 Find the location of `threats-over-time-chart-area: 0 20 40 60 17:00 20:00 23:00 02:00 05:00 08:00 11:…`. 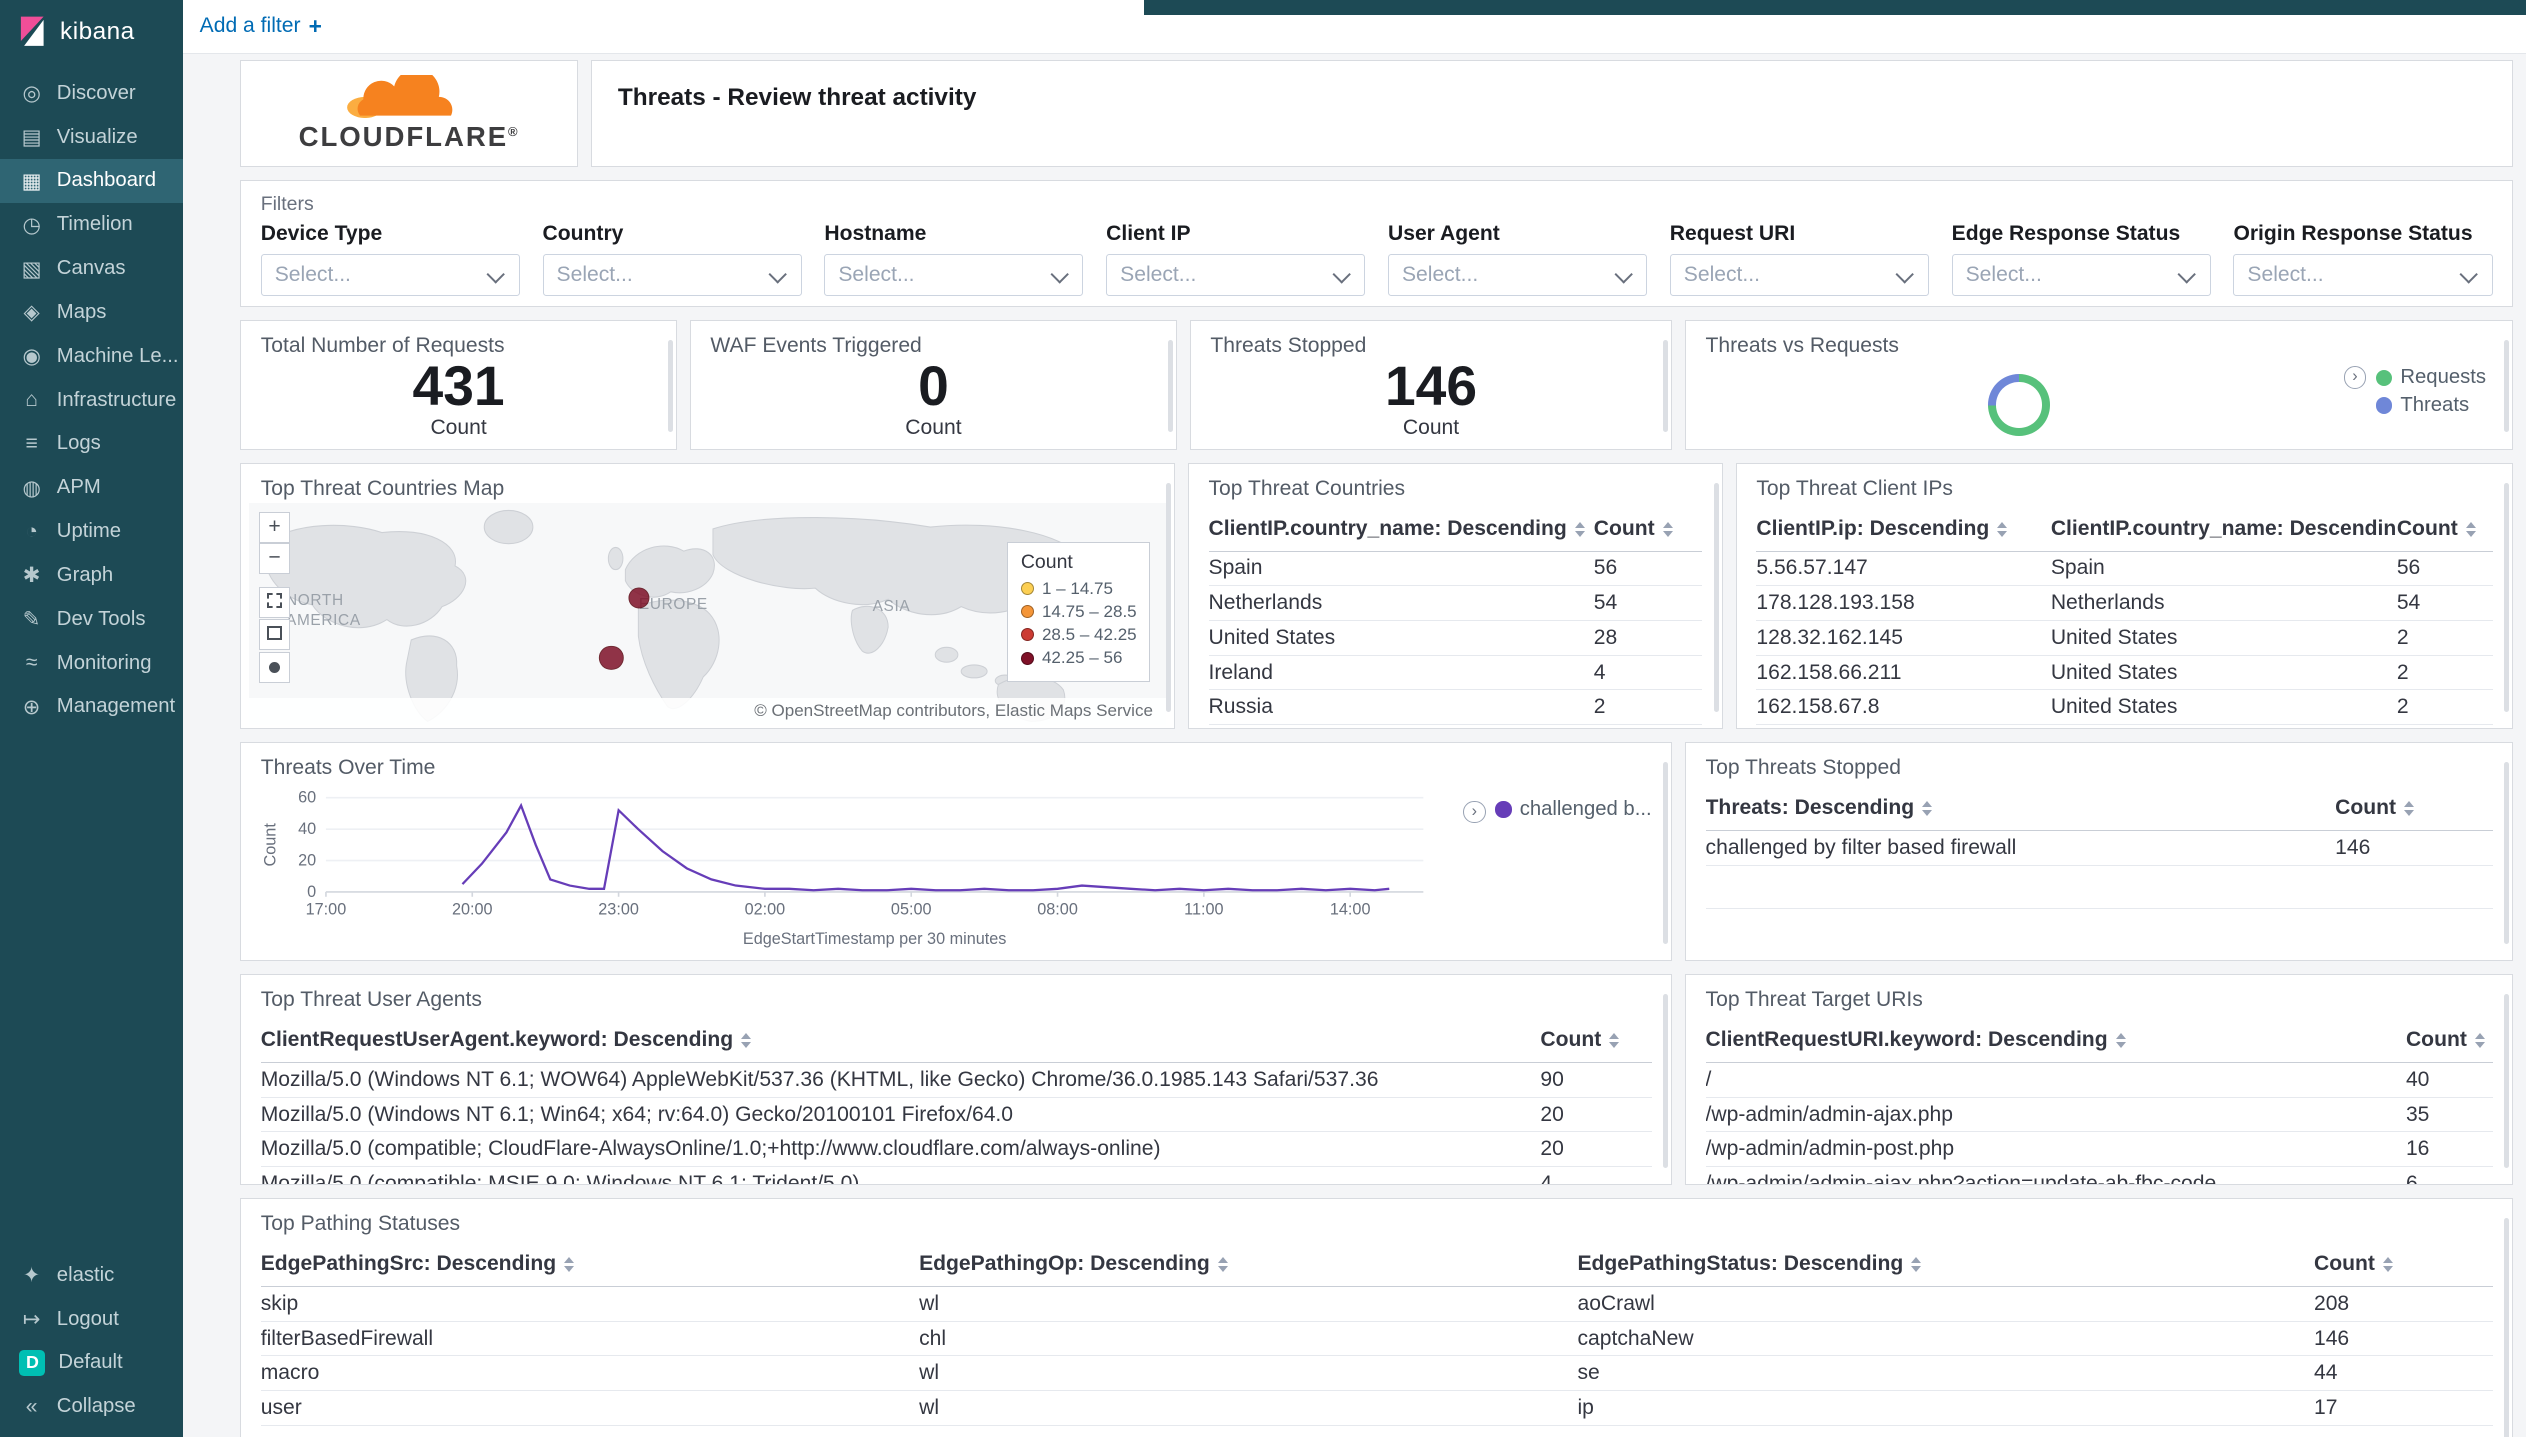

threats-over-time-chart-area: 0 20 40 60 17:00 20:00 23:00 02:00 05:00 08:00 11:… is located at coordinates (853, 872).